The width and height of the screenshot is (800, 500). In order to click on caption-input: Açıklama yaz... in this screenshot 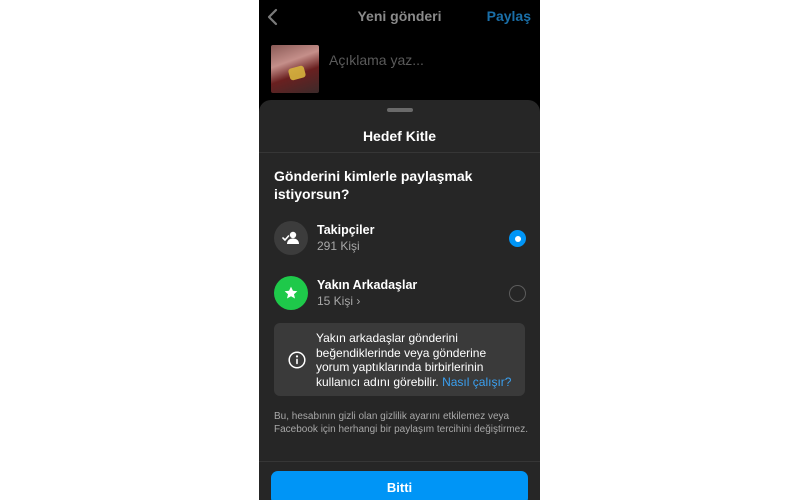, I will do `click(376, 60)`.